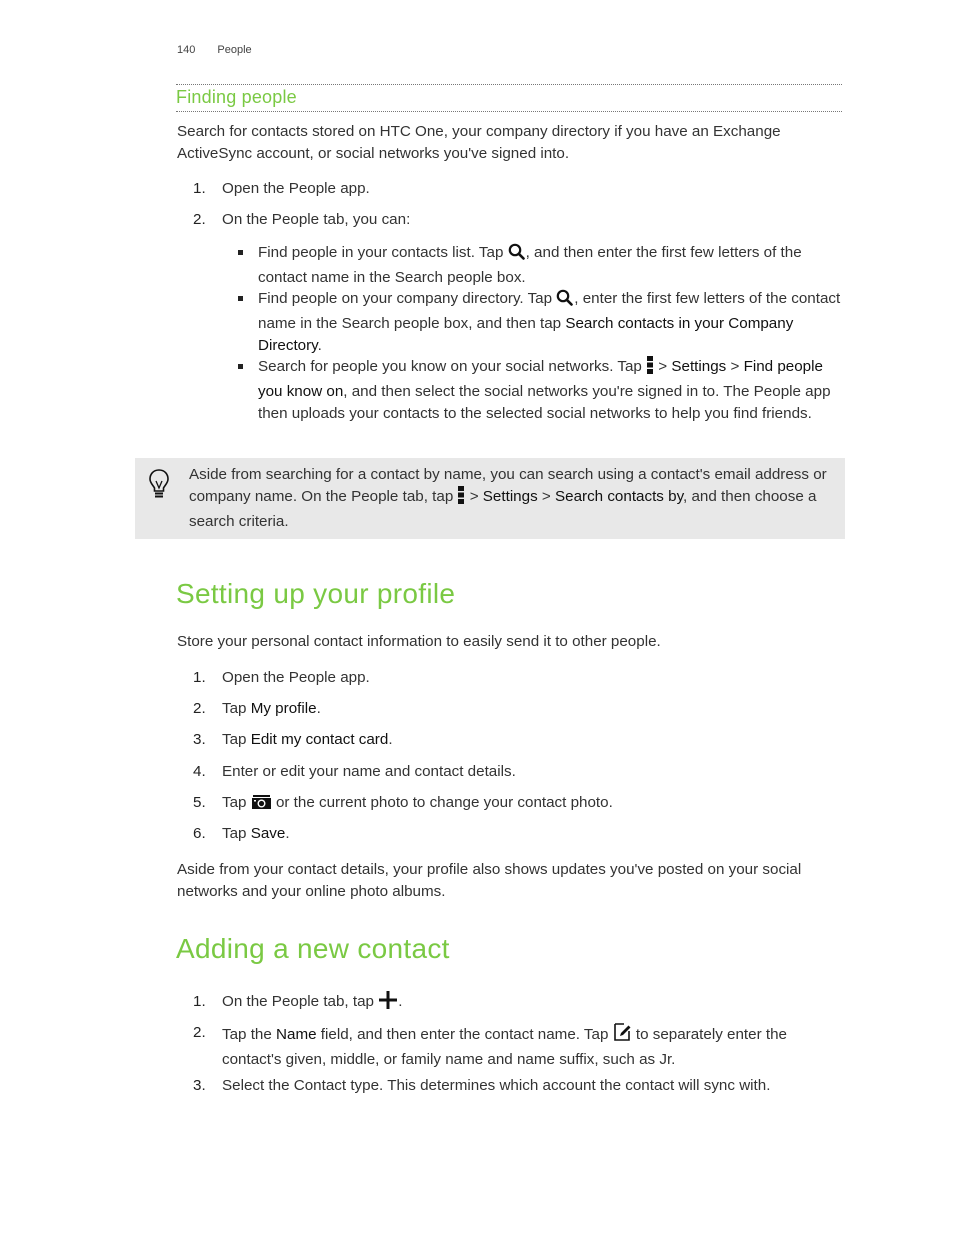  What do you see at coordinates (234, 50) in the screenshot?
I see `chapter-title: People` at bounding box center [234, 50].